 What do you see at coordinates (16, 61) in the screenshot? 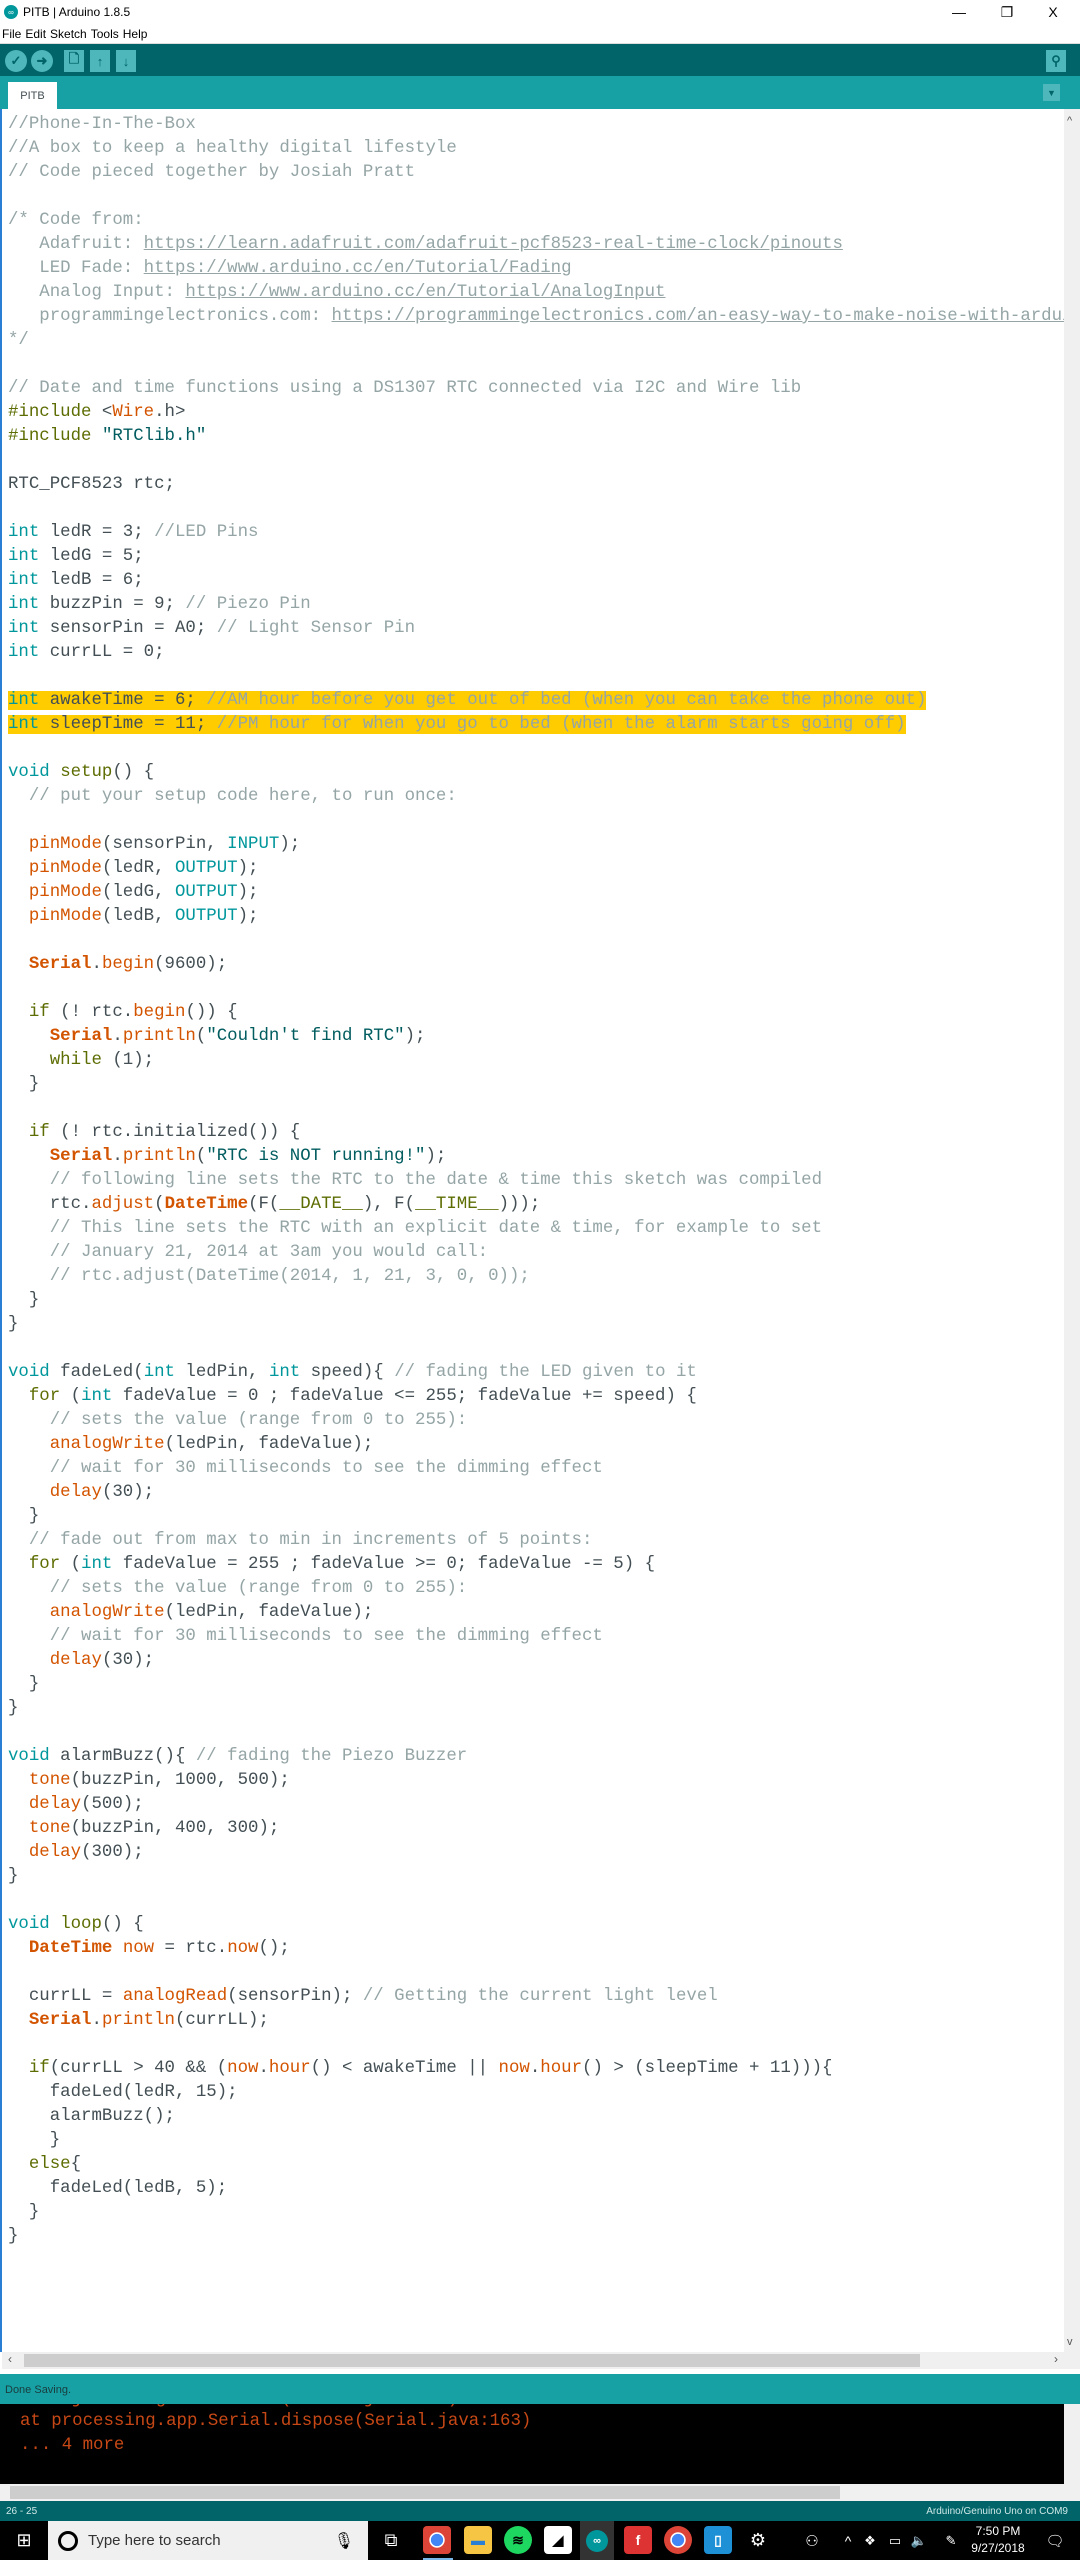
I see `verify-button: ✓` at bounding box center [16, 61].